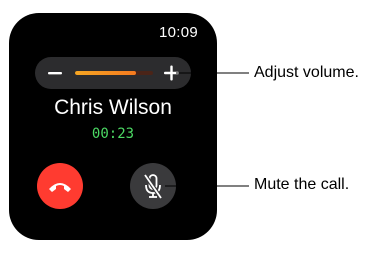 This screenshot has width=383, height=254. I want to click on callout-adjust-volume: Adjust volume., so click(306, 72).